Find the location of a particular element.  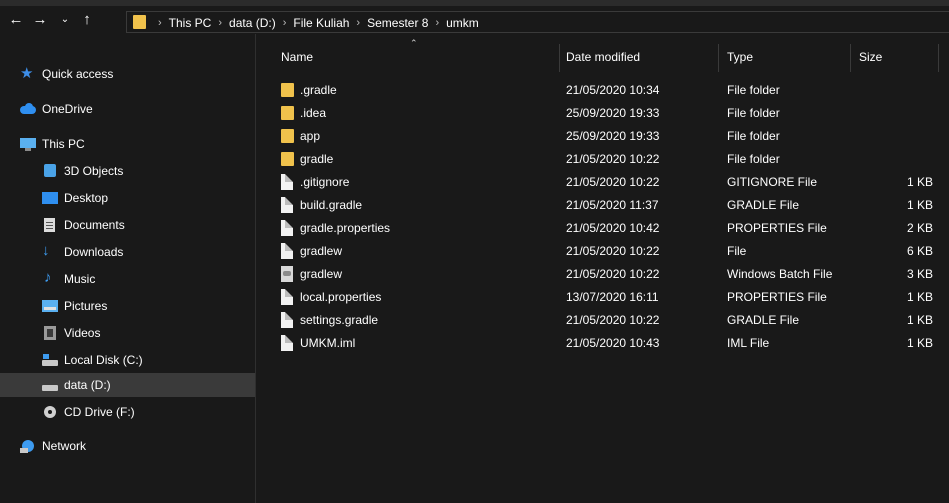

file-size: 6 KB is located at coordinates (919, 251).